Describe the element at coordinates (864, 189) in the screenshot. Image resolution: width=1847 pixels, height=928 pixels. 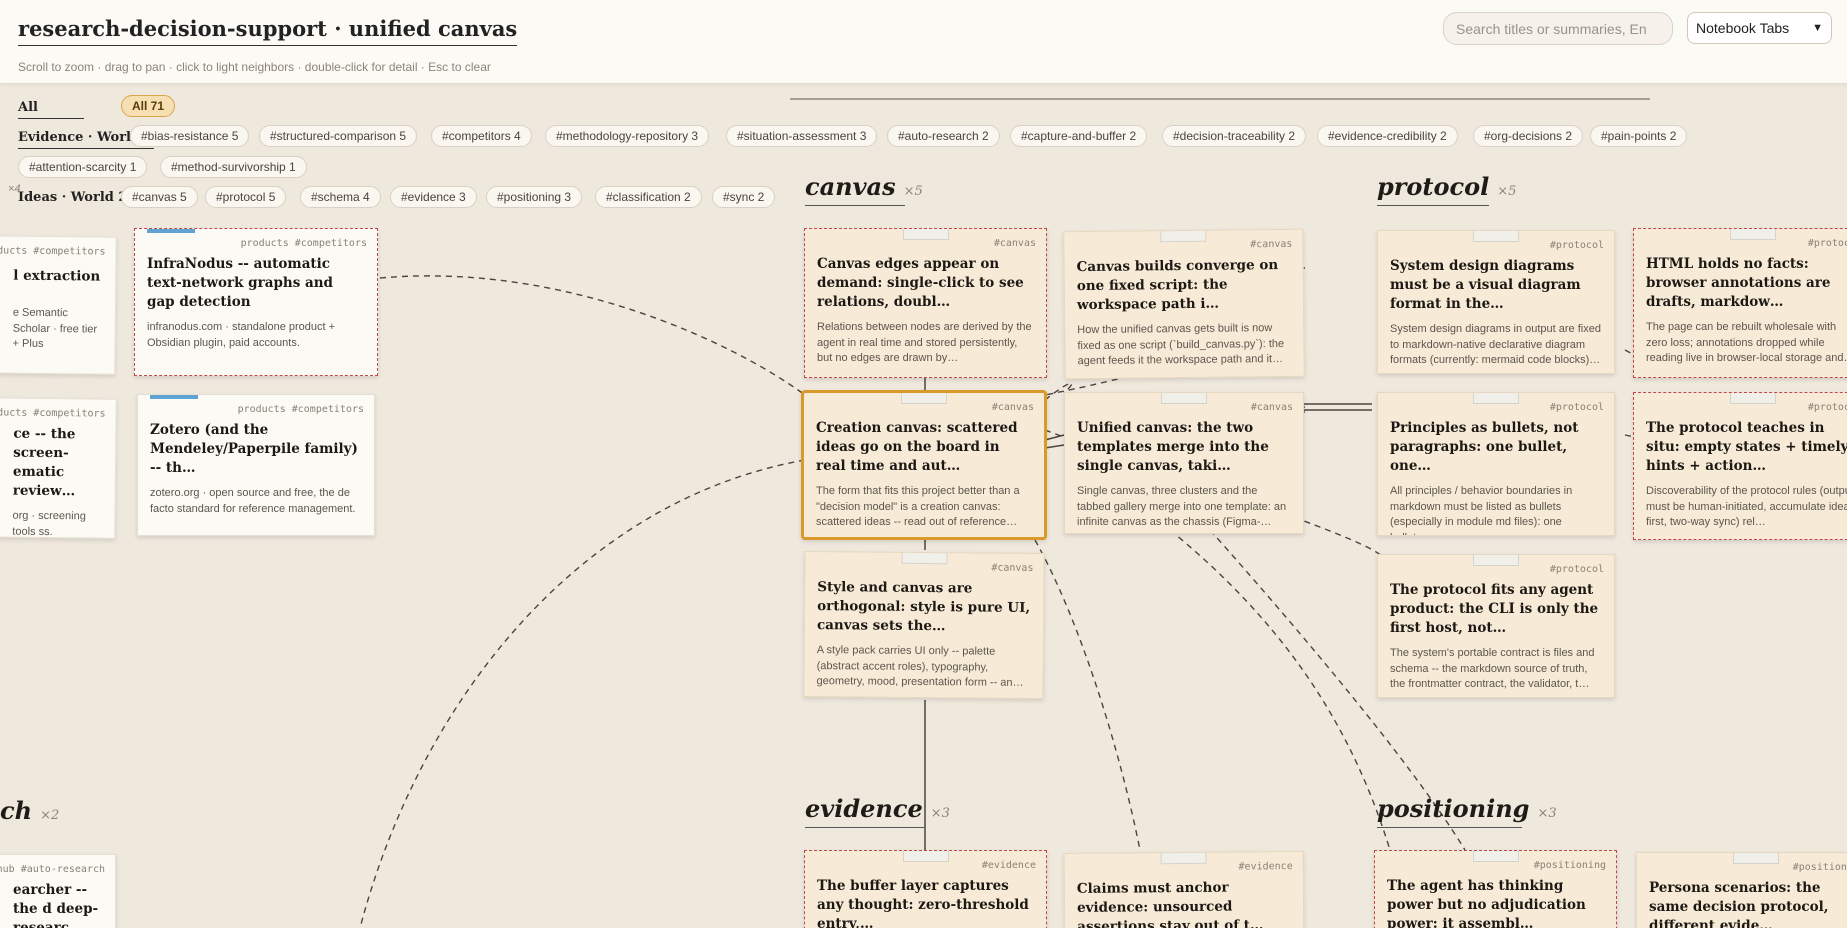
I see `cluster-title-canvas: canvas ×5` at that location.